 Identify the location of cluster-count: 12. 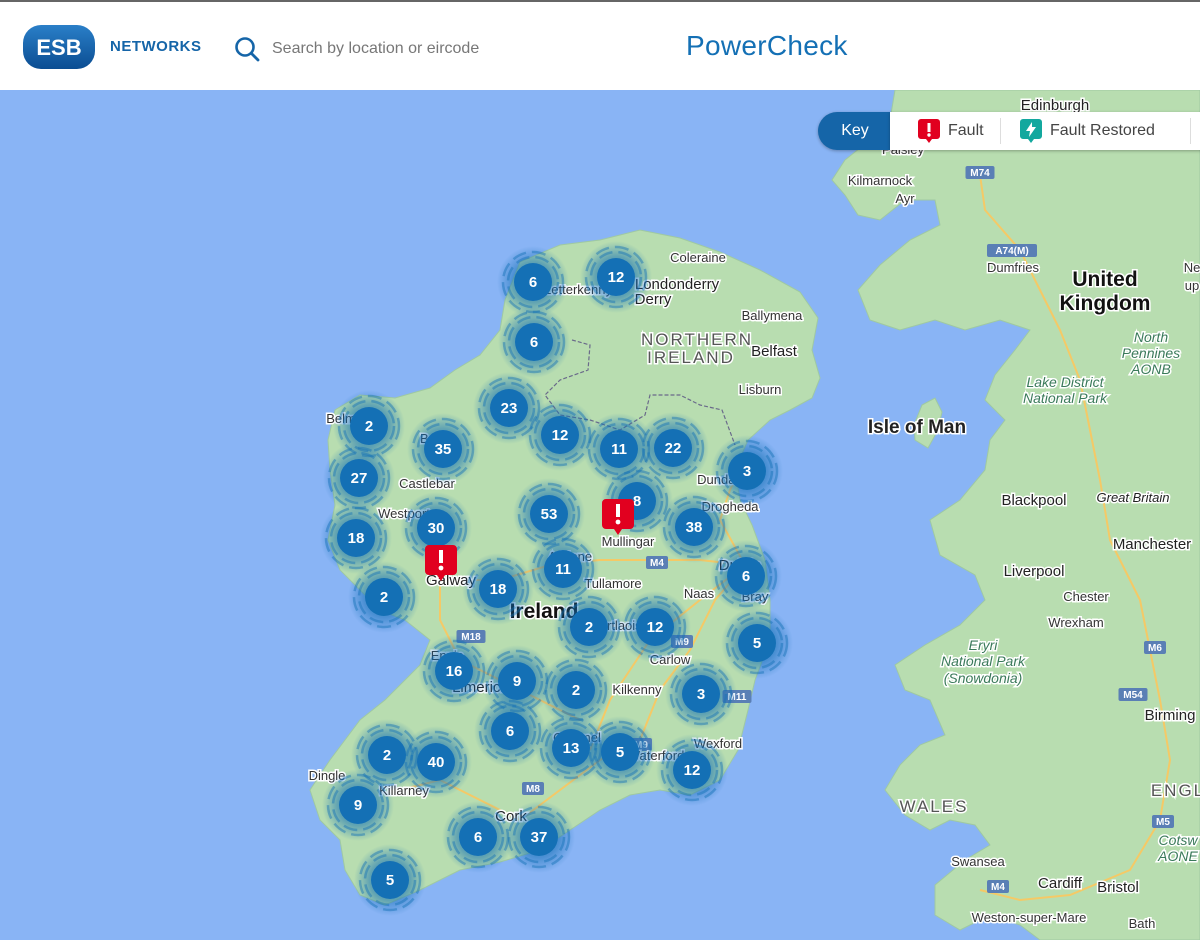
(692, 770).